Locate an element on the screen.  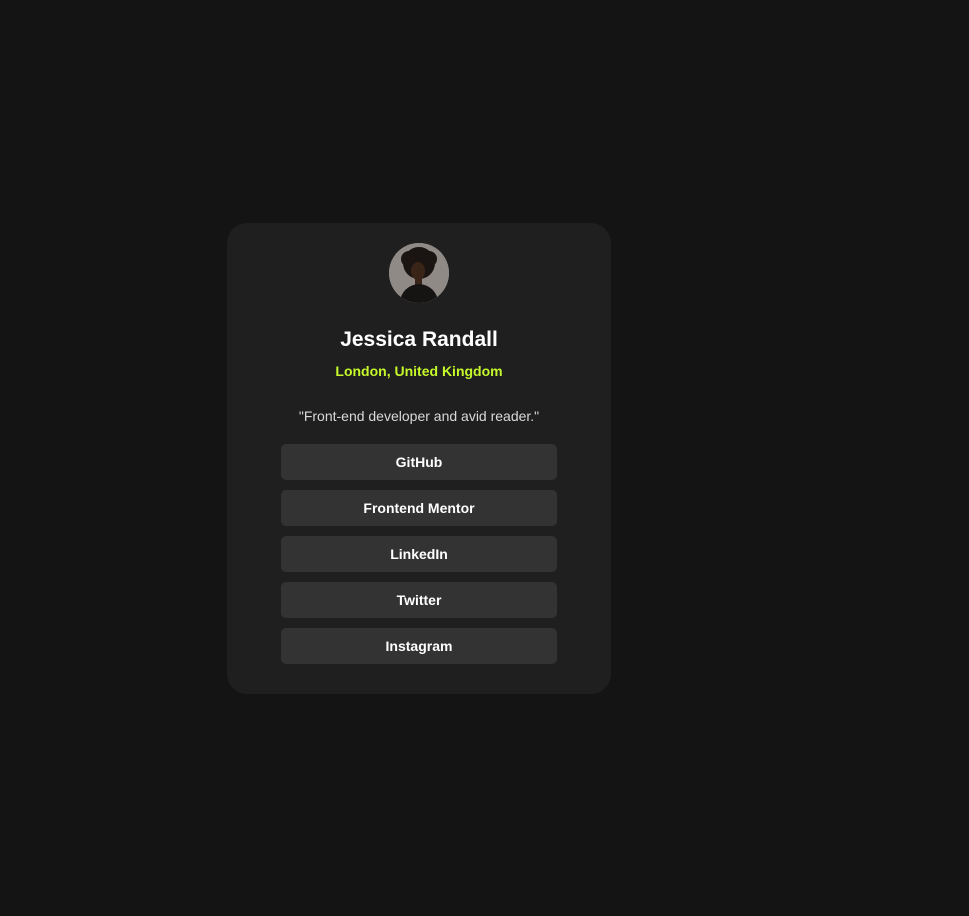
profile-bio: "Front-end developer and avid reader." is located at coordinates (419, 416).